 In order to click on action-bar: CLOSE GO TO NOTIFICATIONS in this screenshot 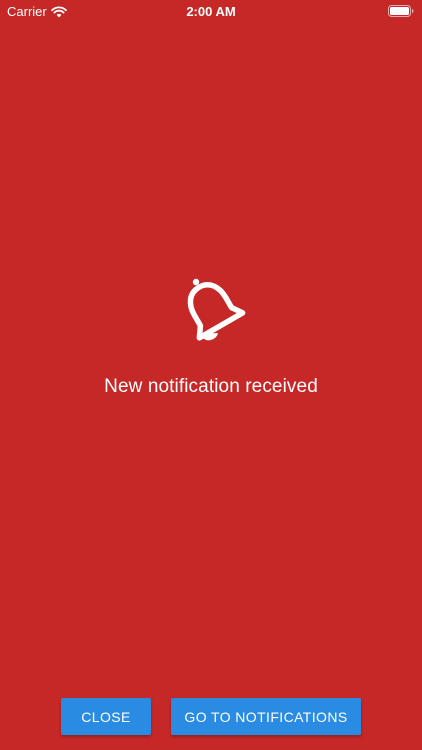, I will do `click(211, 716)`.